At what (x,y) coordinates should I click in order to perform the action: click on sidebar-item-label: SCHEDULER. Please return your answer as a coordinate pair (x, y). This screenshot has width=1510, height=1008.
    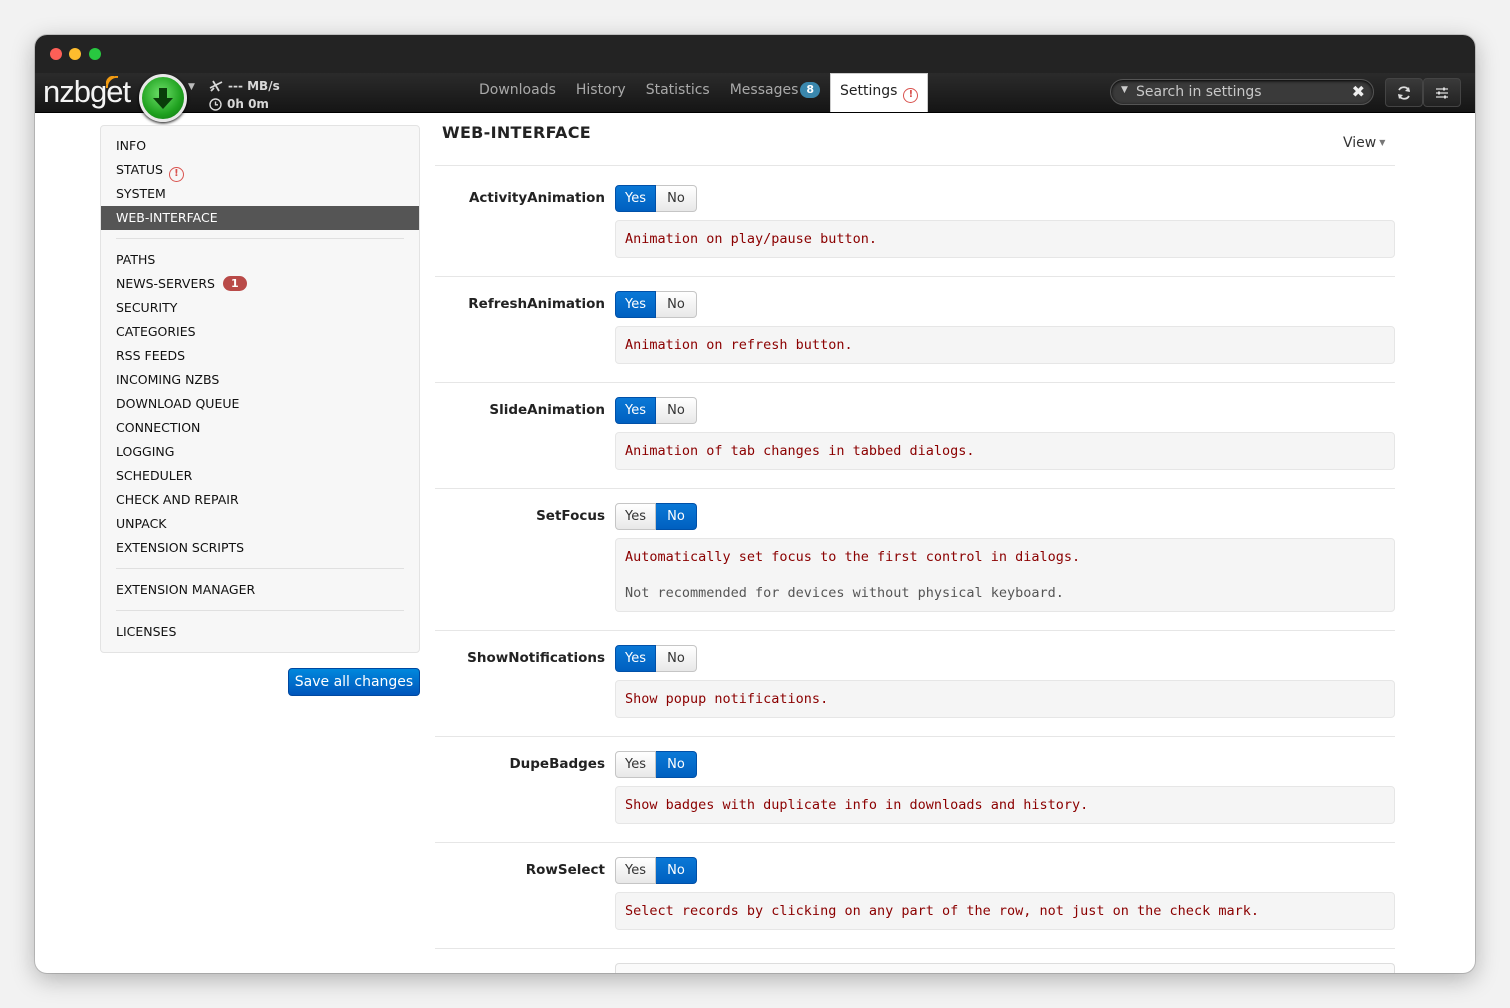
    Looking at the image, I should click on (154, 475).